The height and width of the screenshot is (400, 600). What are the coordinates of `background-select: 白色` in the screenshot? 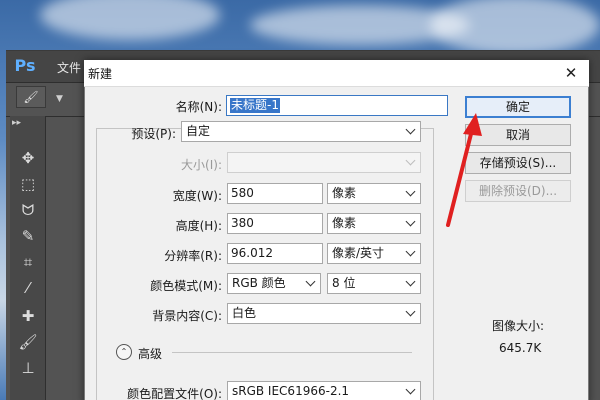 It's located at (324, 313).